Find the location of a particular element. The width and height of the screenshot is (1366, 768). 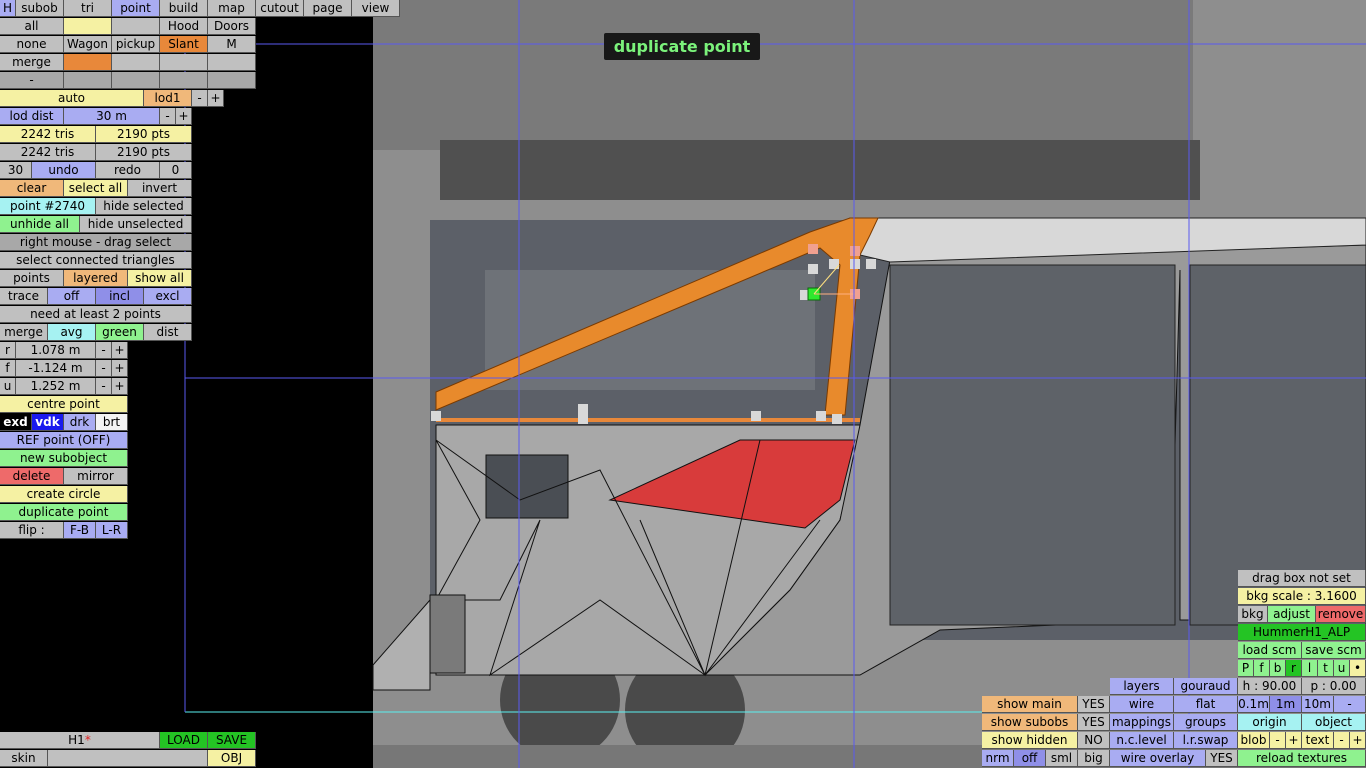

preset-slant: Slant is located at coordinates (184, 44).